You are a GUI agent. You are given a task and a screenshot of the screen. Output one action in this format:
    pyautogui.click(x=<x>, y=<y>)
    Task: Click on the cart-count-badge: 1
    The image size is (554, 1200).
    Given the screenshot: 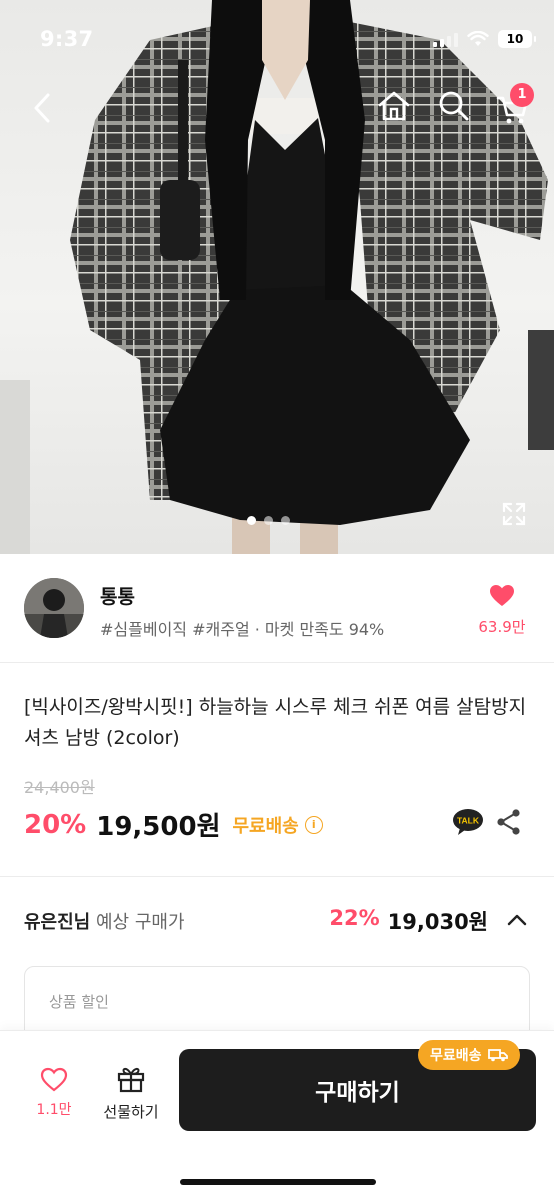 What is the action you would take?
    pyautogui.click(x=522, y=95)
    